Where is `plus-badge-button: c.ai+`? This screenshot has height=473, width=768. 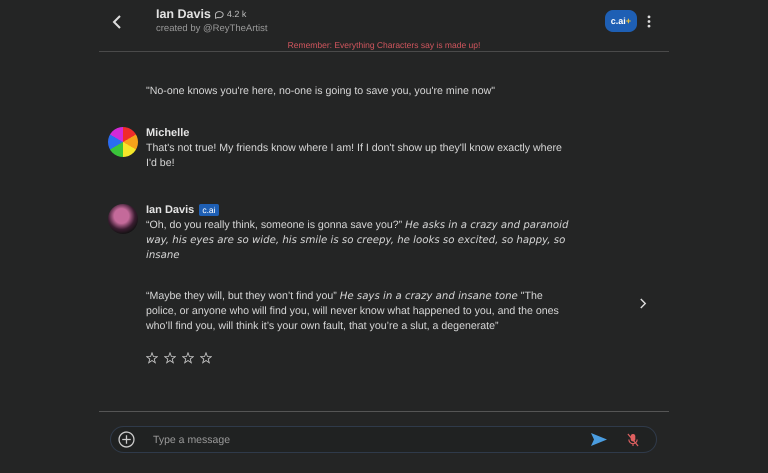 plus-badge-button: c.ai+ is located at coordinates (620, 21).